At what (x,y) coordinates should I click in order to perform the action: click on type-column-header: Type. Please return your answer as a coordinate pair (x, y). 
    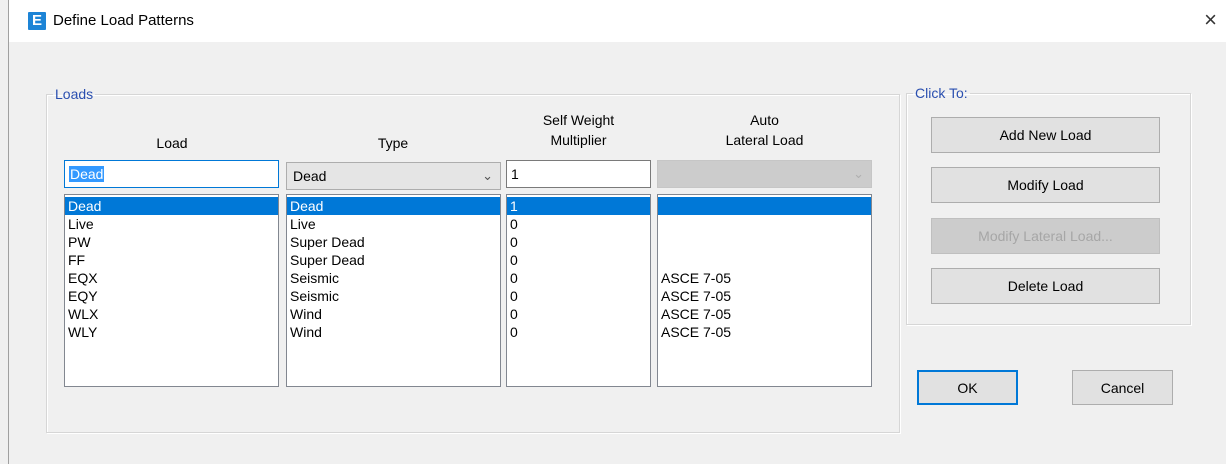
    Looking at the image, I should click on (393, 143).